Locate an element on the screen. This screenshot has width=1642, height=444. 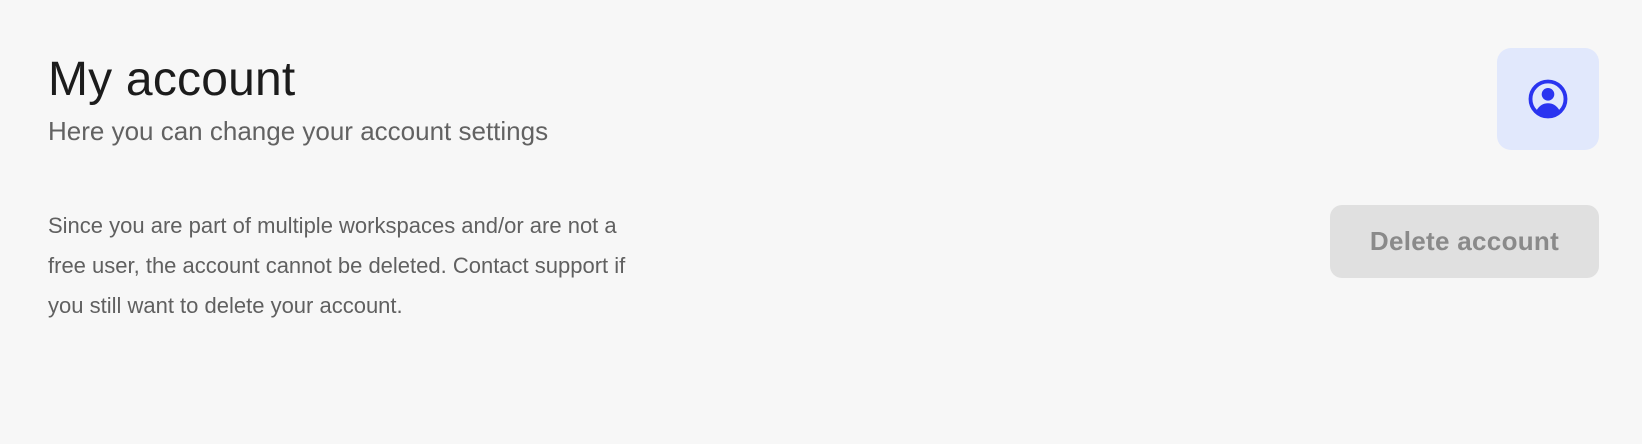
user-circle-icon is located at coordinates (1548, 99).